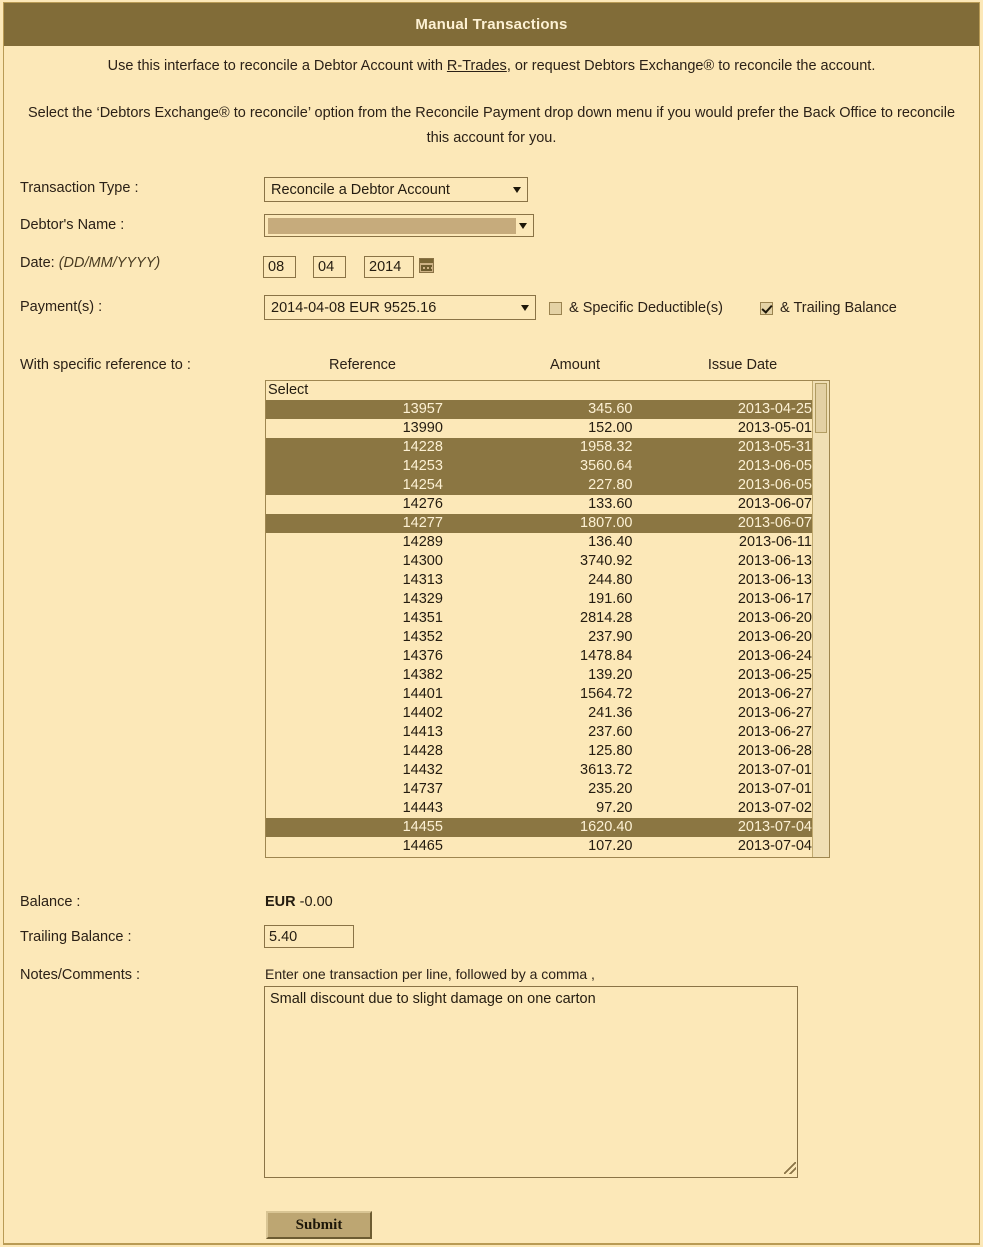 This screenshot has height=1247, width=983. Describe the element at coordinates (606, 447) in the screenshot. I see `cell-amount: 1958.32` at that location.